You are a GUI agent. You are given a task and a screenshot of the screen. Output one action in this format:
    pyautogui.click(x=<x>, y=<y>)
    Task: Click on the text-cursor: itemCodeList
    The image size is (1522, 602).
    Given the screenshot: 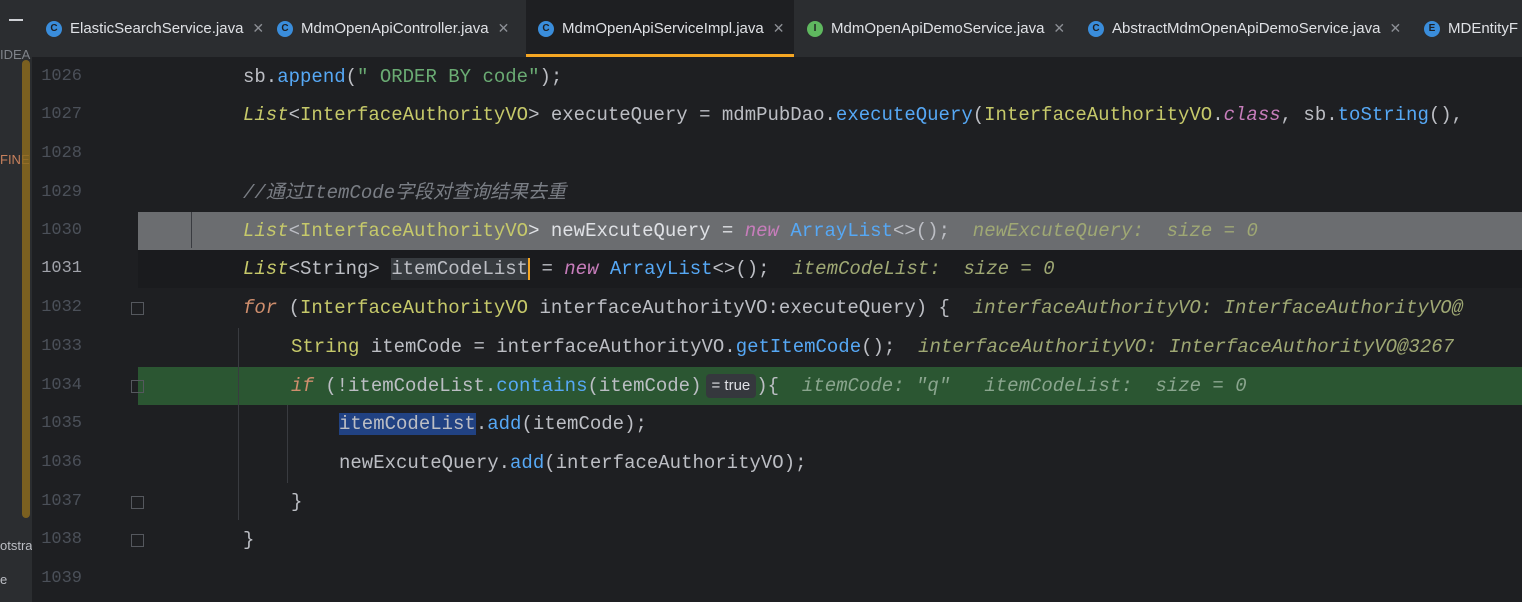 What is the action you would take?
    pyautogui.click(x=461, y=269)
    